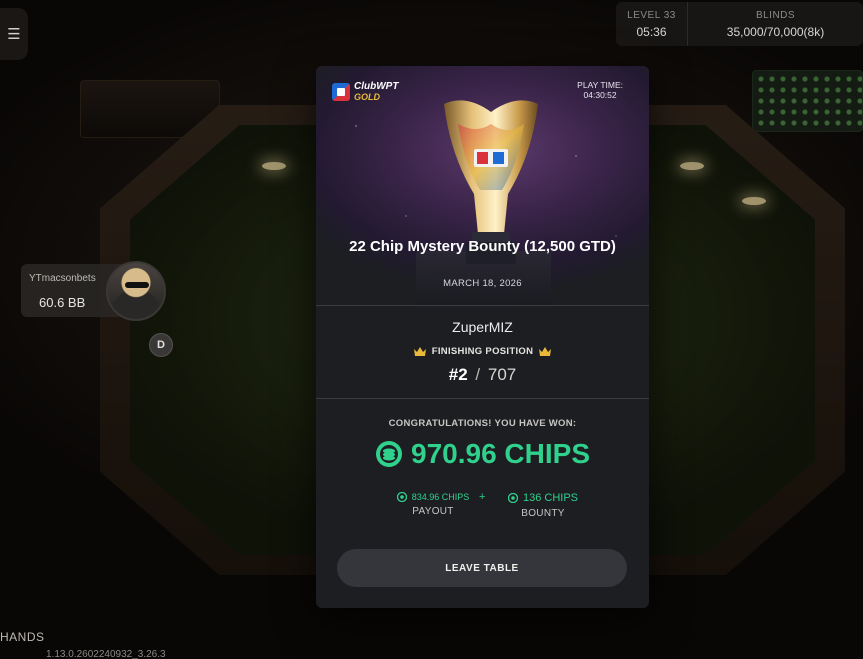 The width and height of the screenshot is (863, 659). Describe the element at coordinates (651, 31) in the screenshot. I see `level-timer: 05:36` at that location.